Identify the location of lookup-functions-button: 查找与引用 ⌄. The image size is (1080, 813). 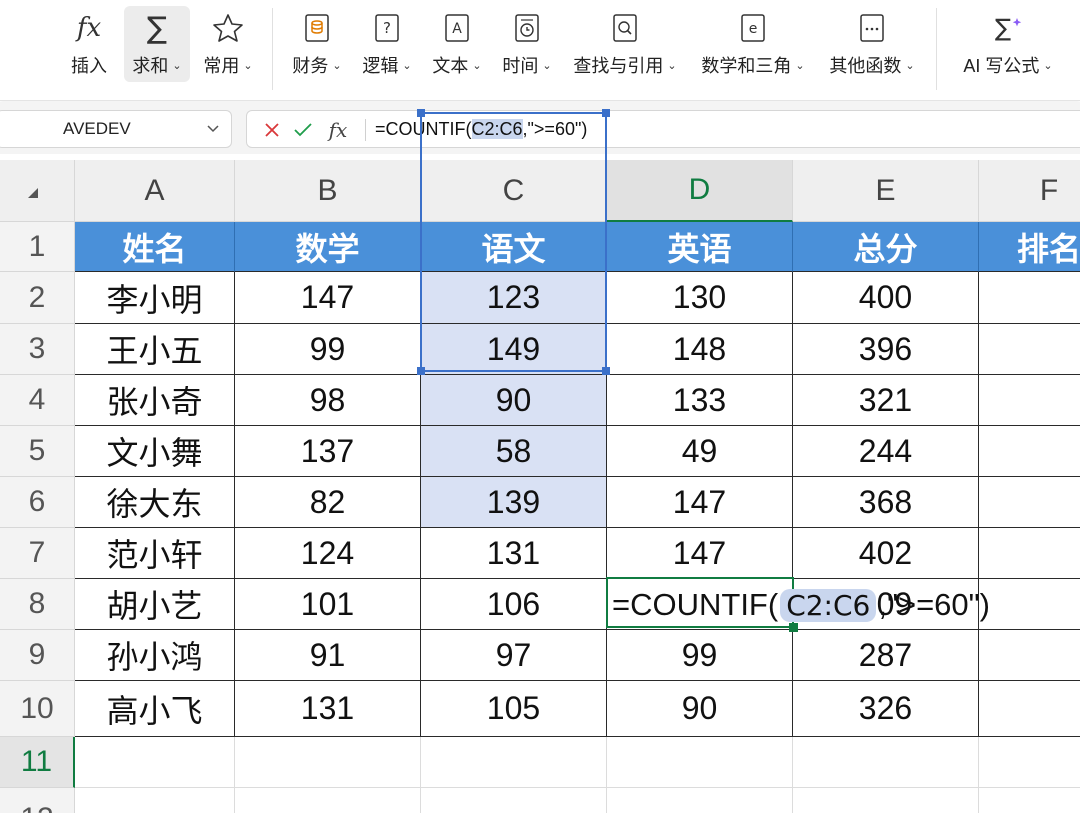
(625, 44).